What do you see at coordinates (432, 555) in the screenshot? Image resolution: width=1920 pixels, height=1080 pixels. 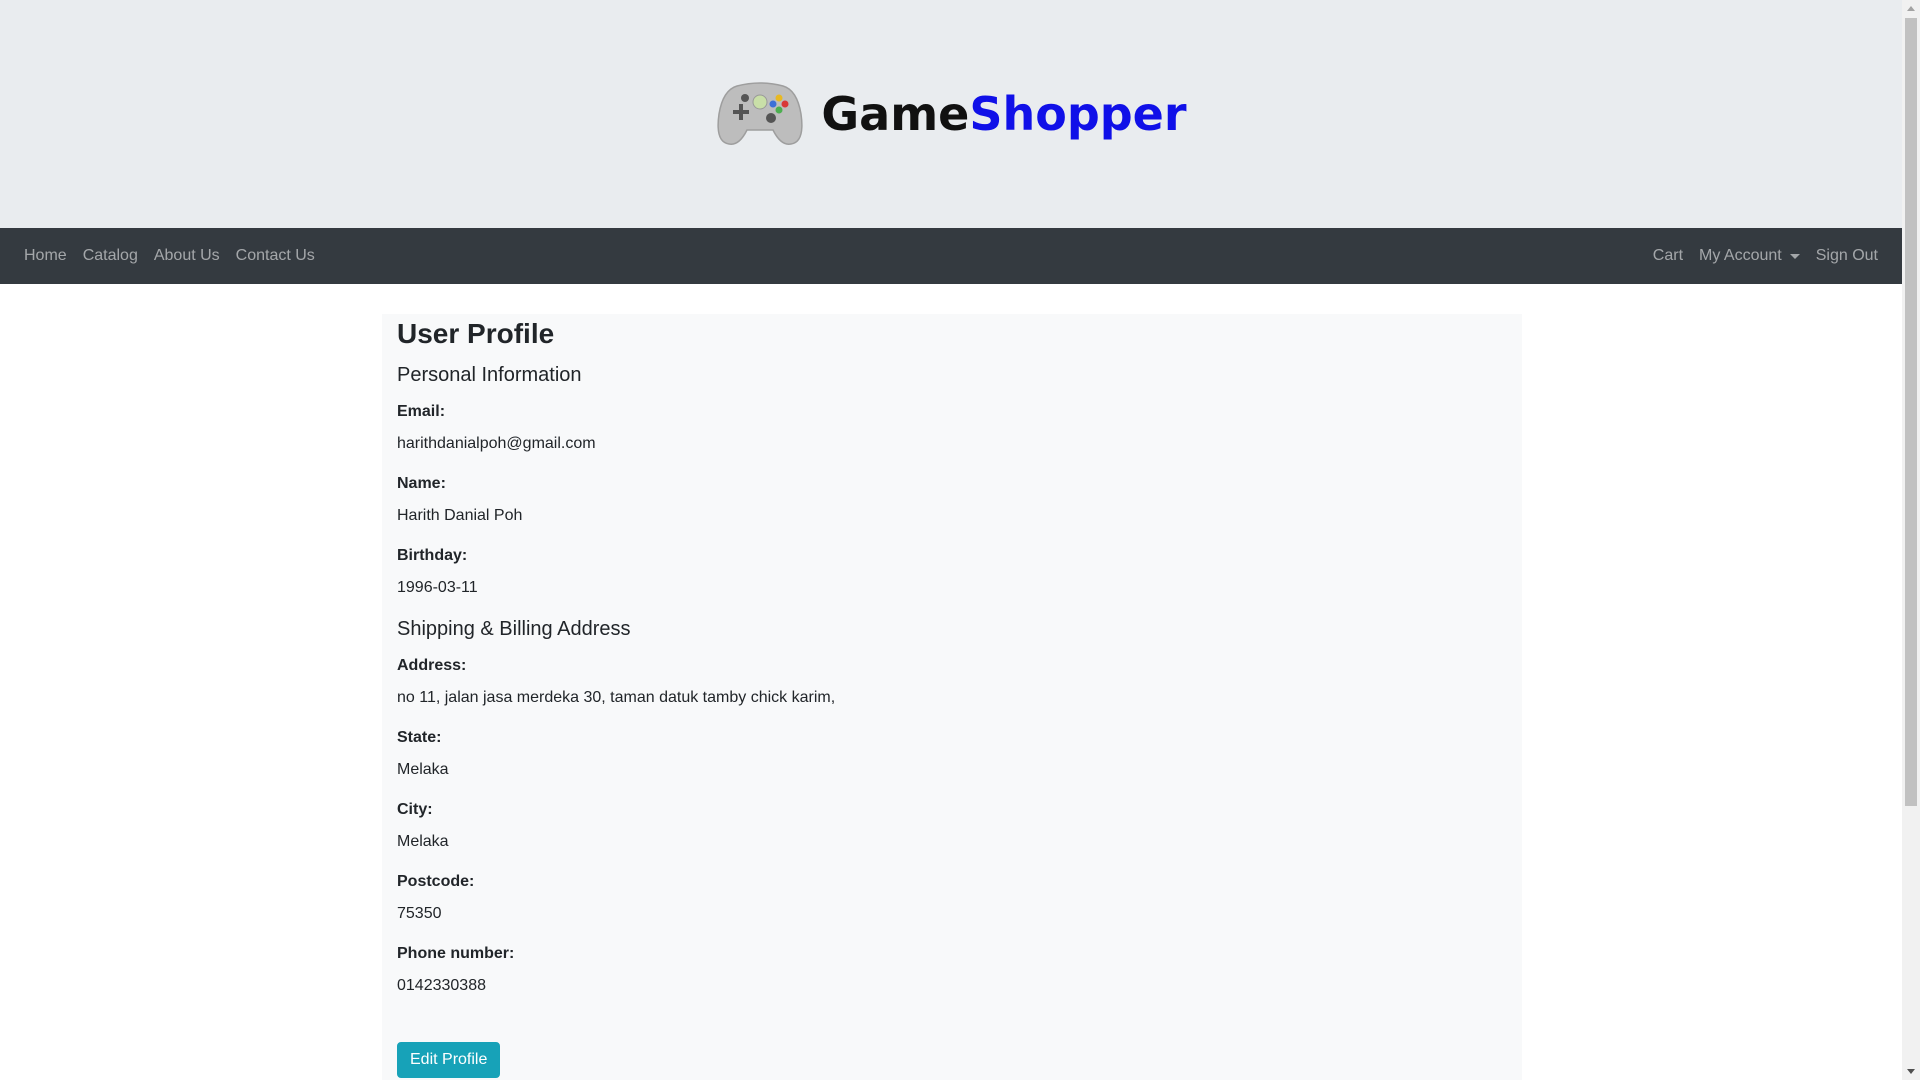 I see `birthday-label: Birthday:` at bounding box center [432, 555].